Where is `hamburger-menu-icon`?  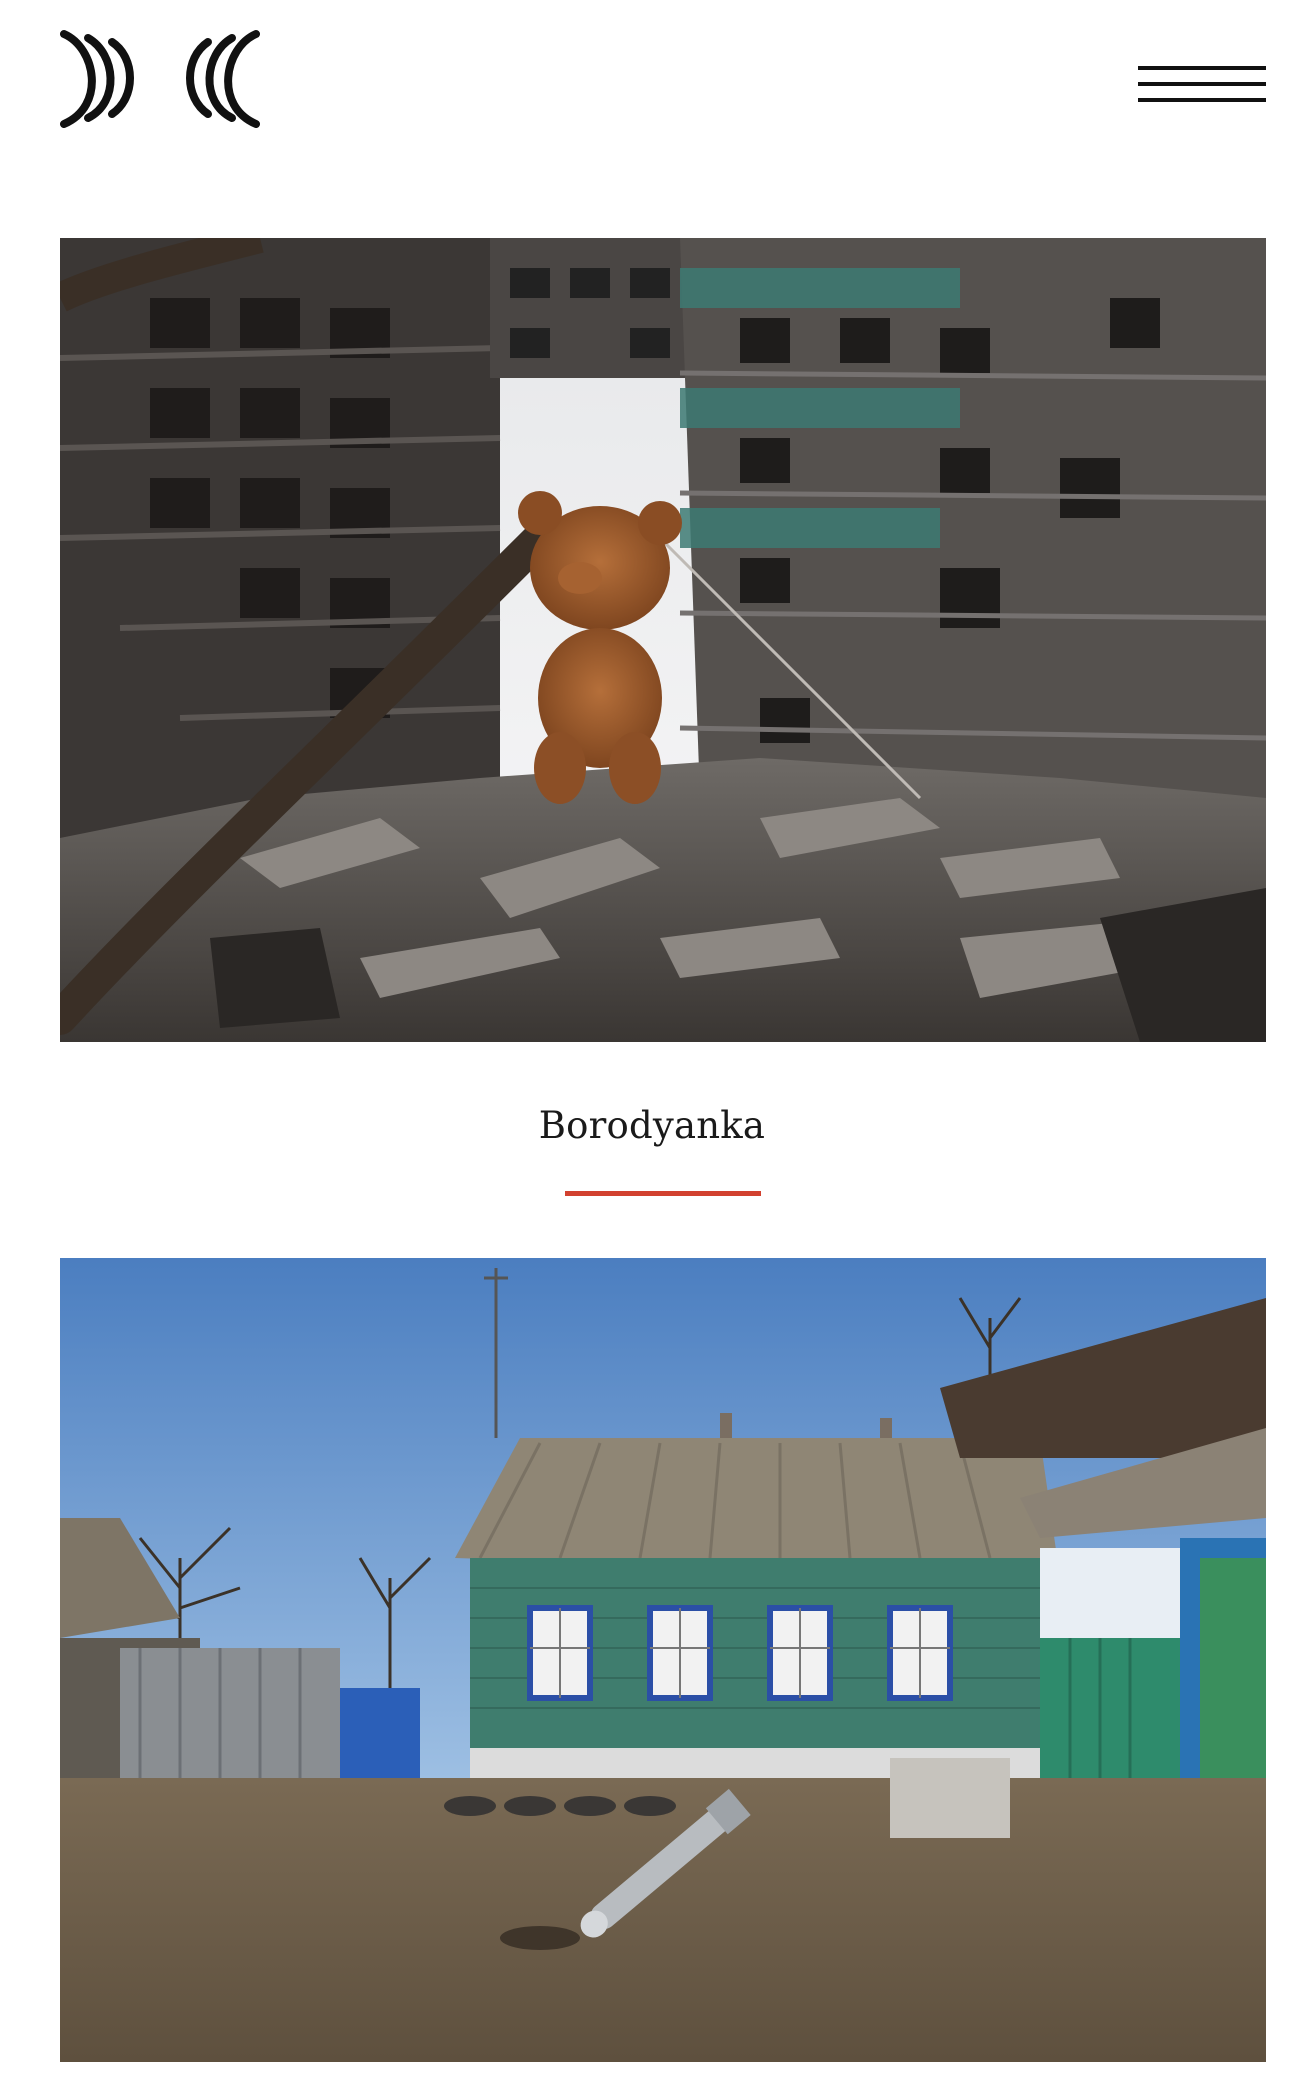
hamburger-menu-icon is located at coordinates (1202, 85).